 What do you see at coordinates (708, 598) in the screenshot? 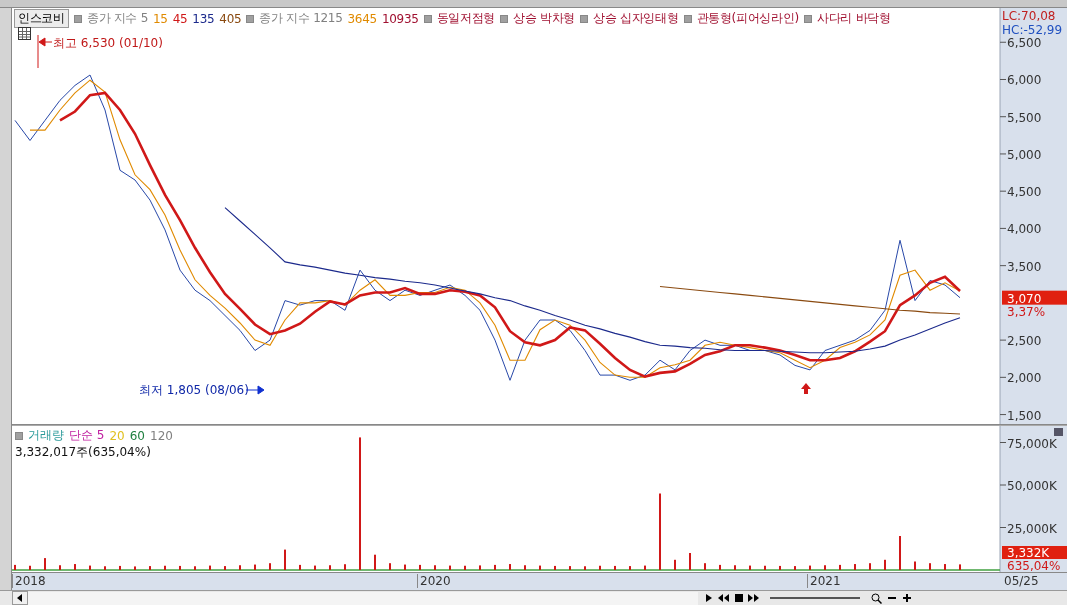
I see `play-icon` at bounding box center [708, 598].